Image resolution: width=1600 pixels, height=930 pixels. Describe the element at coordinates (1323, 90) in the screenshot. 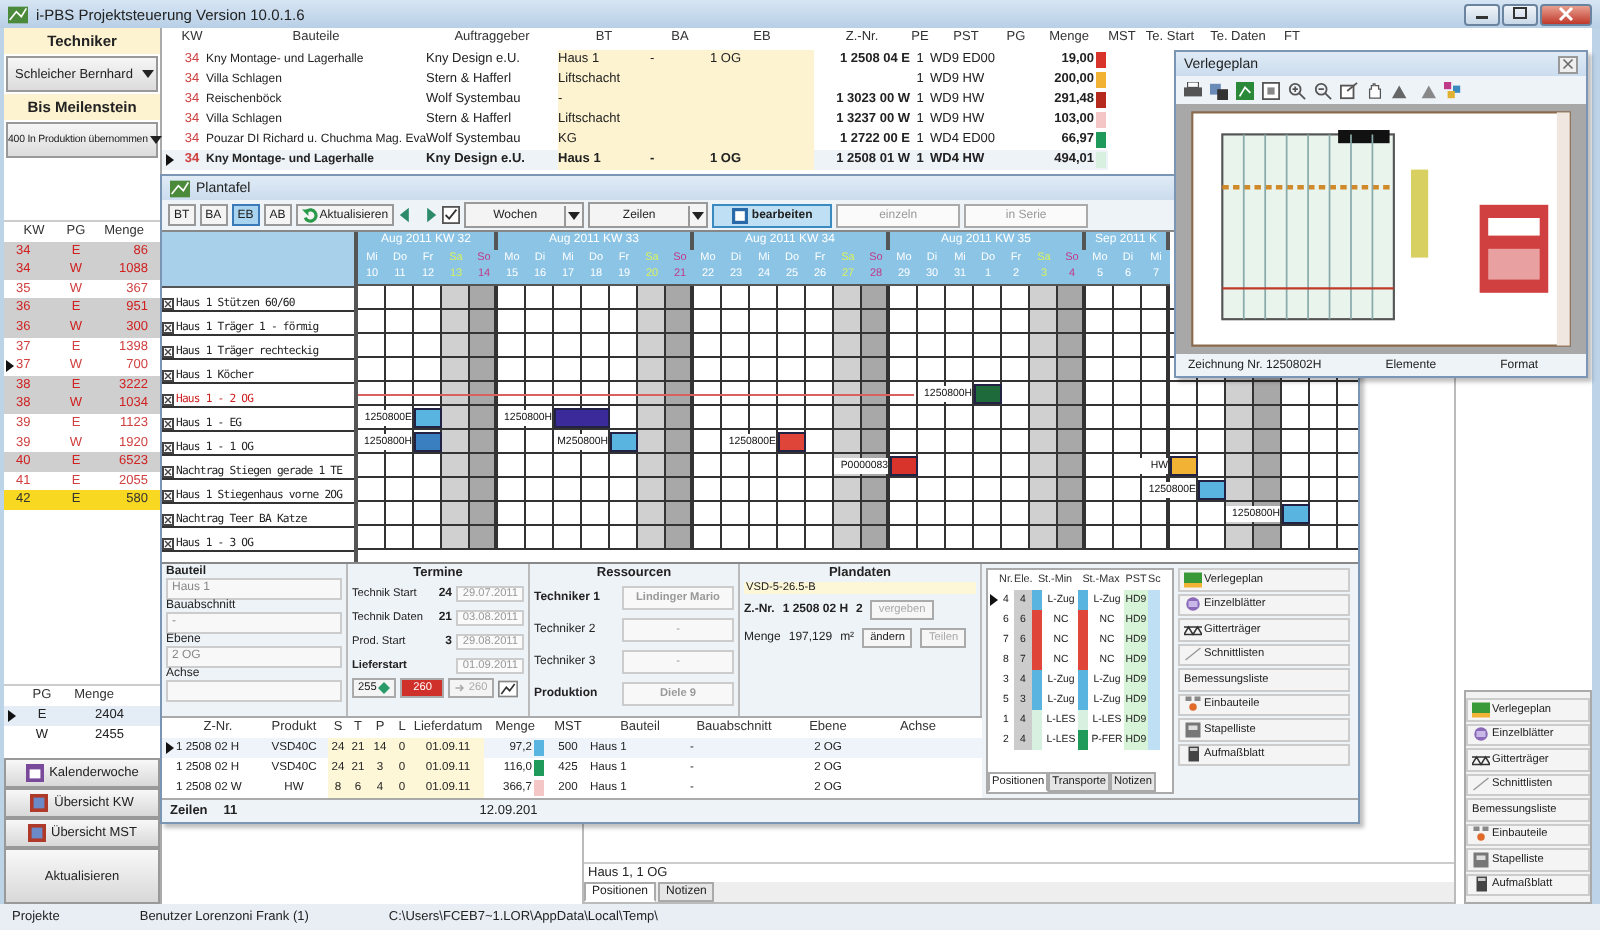

I see `zoom-out-icon` at that location.